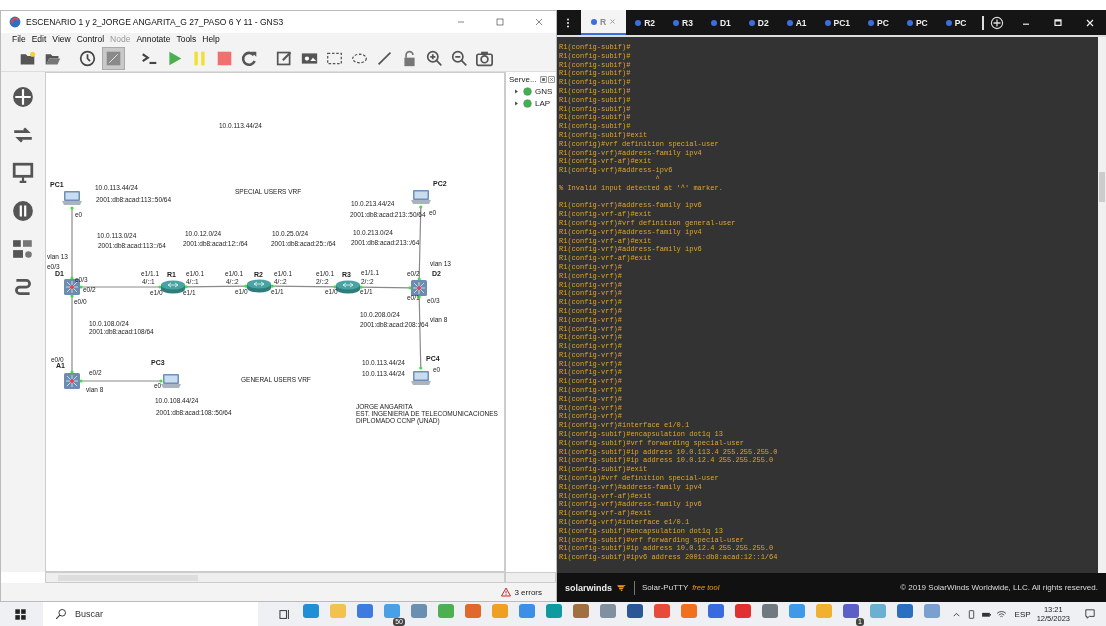  Describe the element at coordinates (588, 587) in the screenshot. I see `brand-logo: solarwinds` at that location.